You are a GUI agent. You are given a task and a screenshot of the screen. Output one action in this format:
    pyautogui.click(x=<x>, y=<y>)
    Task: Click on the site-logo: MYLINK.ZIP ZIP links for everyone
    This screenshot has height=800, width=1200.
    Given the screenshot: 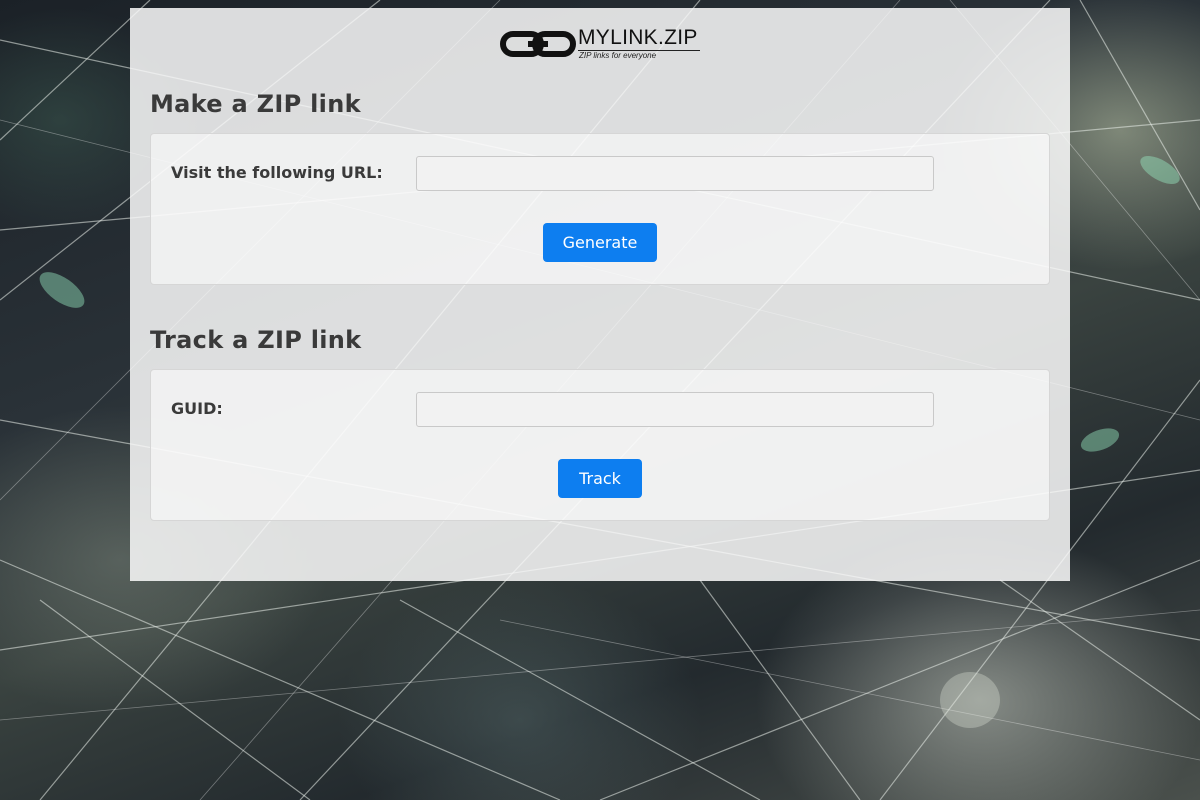 What is the action you would take?
    pyautogui.click(x=600, y=46)
    